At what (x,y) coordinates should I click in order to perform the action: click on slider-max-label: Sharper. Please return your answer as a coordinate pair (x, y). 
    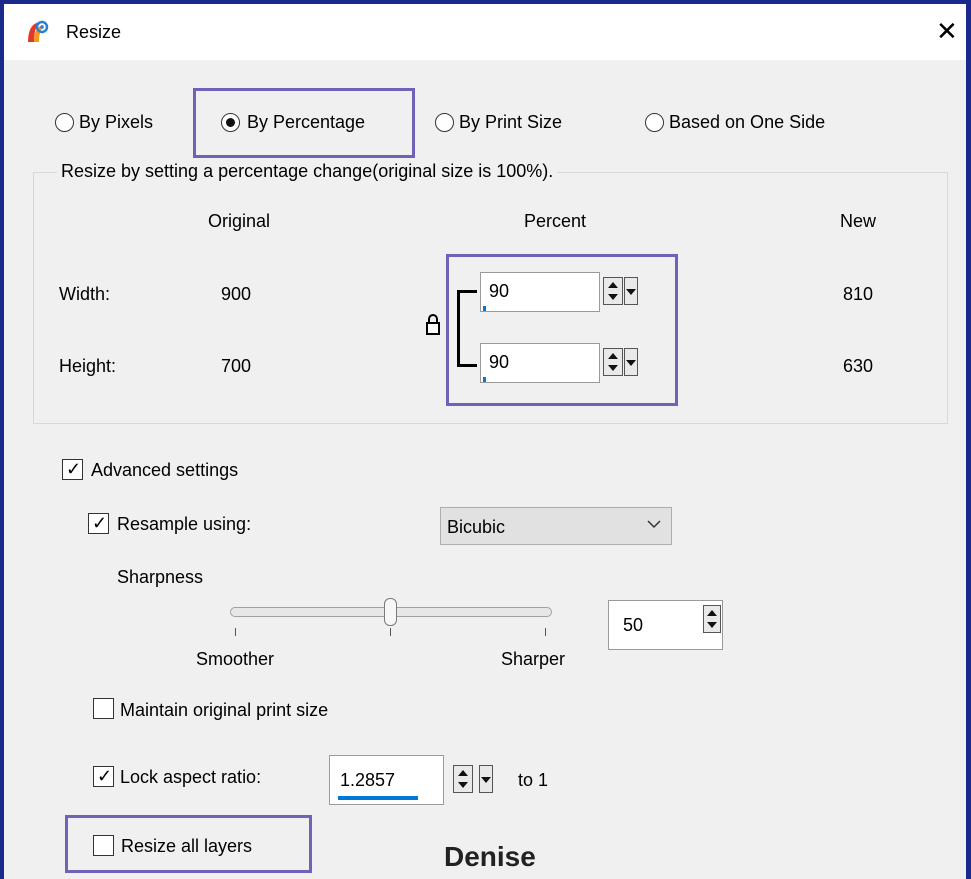
    Looking at the image, I should click on (533, 659).